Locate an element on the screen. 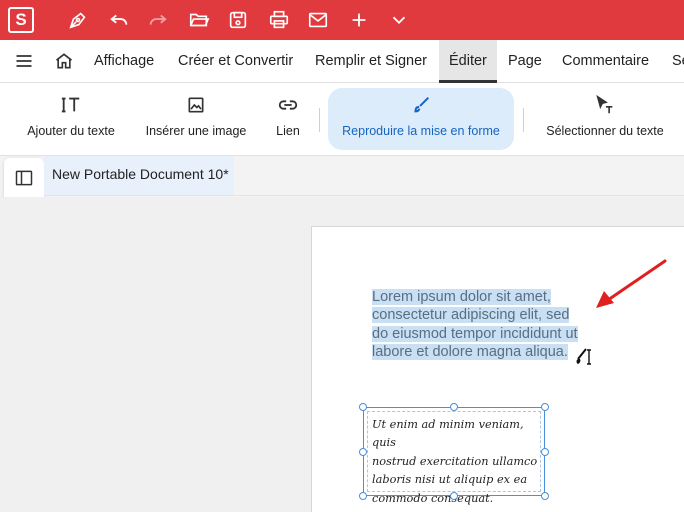 The width and height of the screenshot is (684, 512). format-painter-button: Reproduire la mise en forme is located at coordinates (421, 119).